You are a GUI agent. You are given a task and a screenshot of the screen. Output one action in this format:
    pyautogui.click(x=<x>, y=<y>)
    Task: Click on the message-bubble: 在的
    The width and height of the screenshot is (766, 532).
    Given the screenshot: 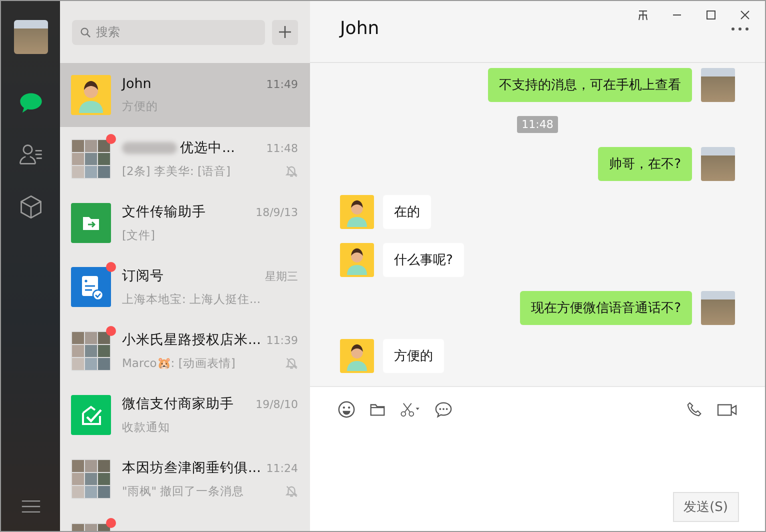 What is the action you would take?
    pyautogui.click(x=407, y=212)
    